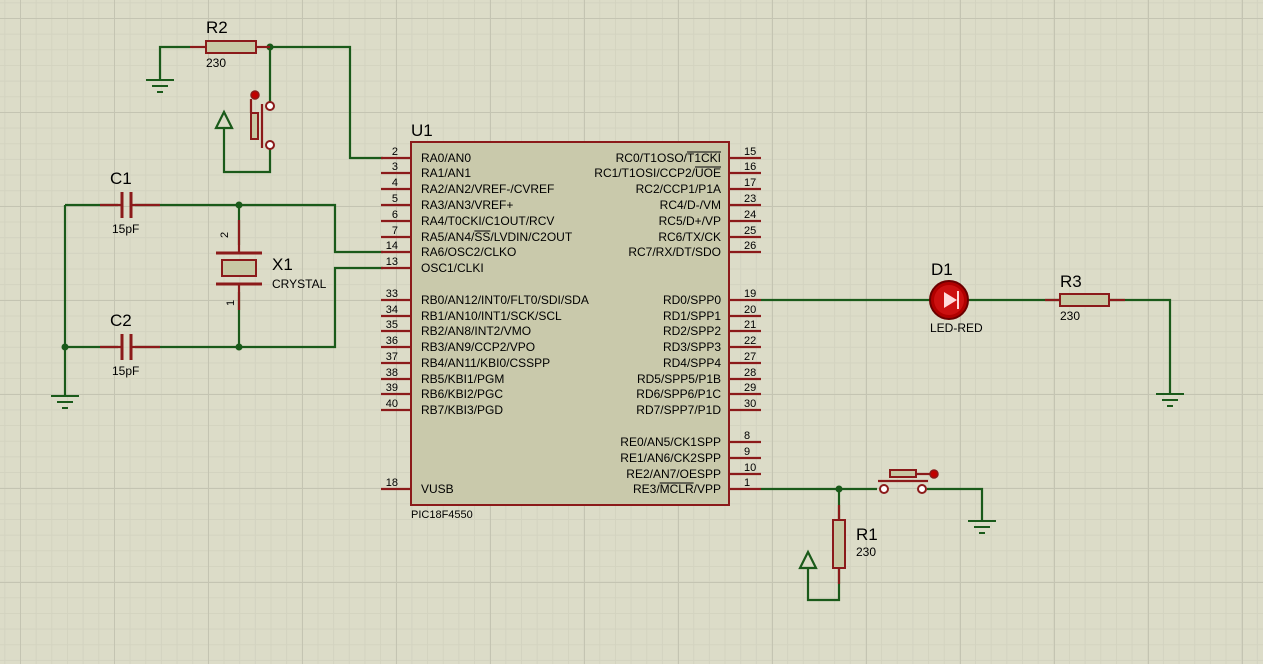 This screenshot has height=664, width=1263. I want to click on pin-label: RB3/AN9/CCP2/VPO, so click(478, 347).